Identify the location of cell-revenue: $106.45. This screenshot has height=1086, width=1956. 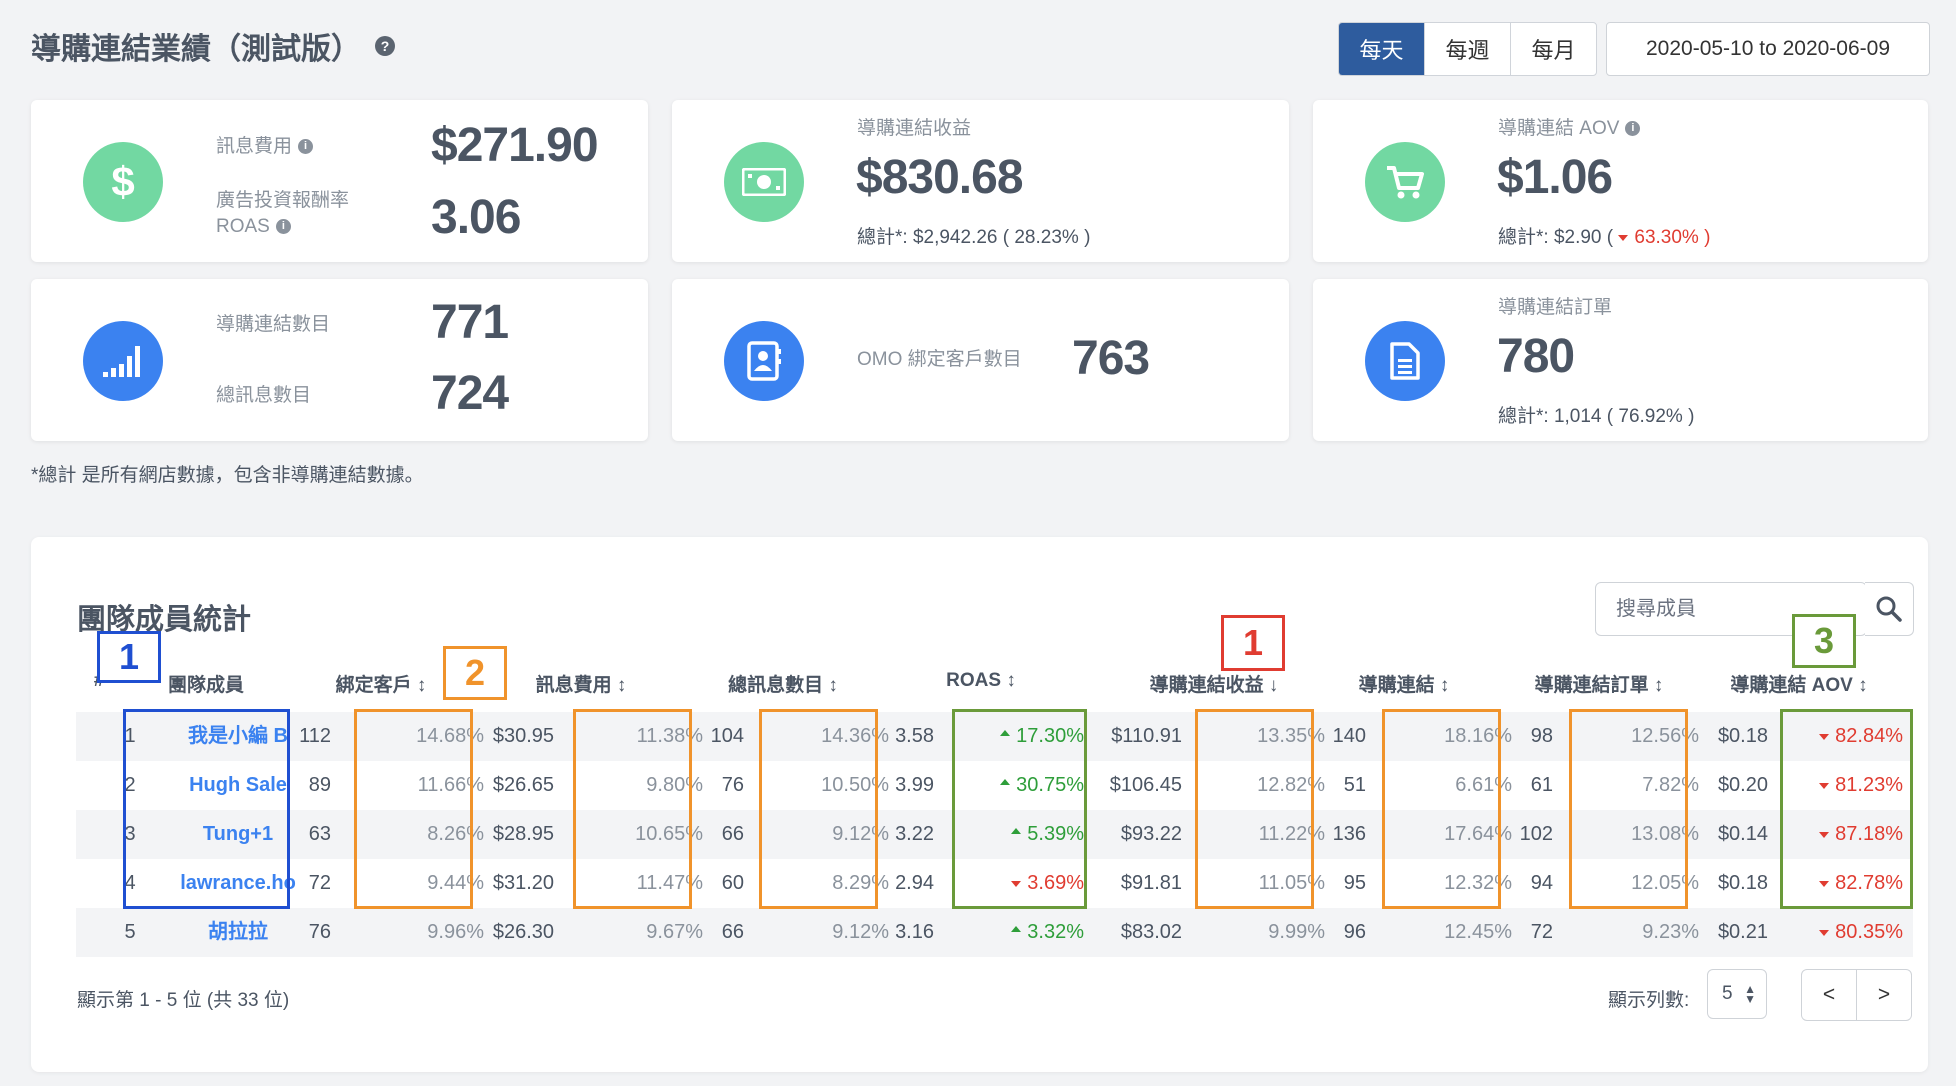
(1145, 785).